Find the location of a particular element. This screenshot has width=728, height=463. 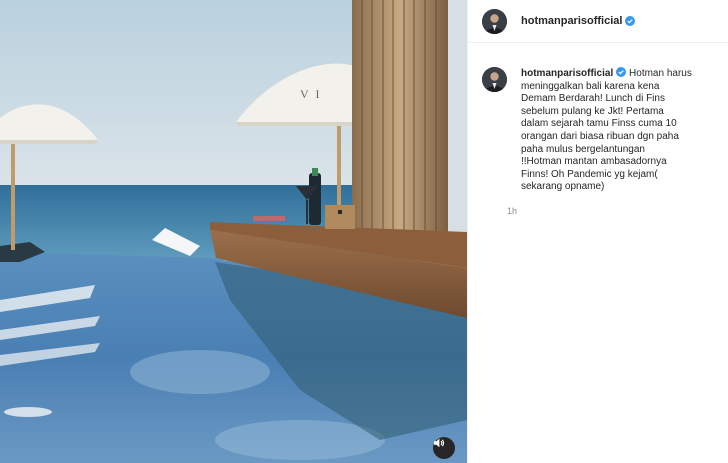

svg-text: V I is located at coordinates (310, 94).